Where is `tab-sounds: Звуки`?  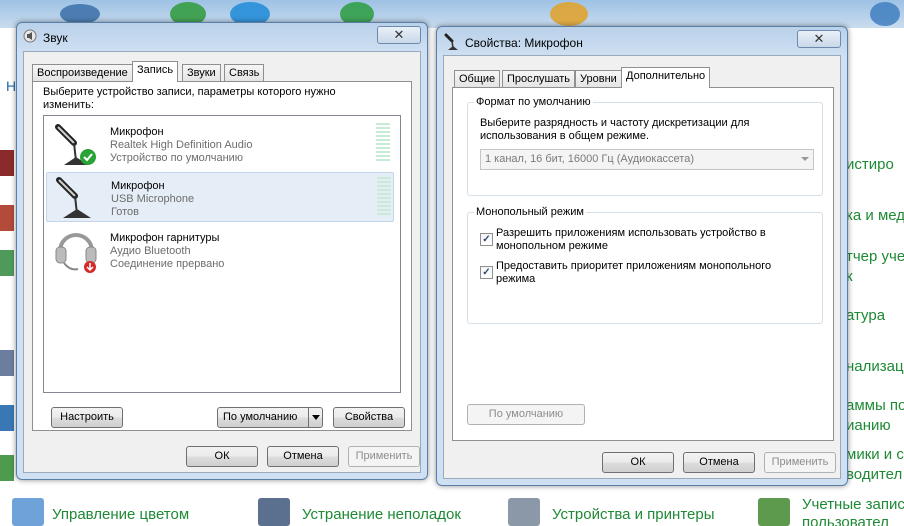 tab-sounds: Звуки is located at coordinates (201, 73).